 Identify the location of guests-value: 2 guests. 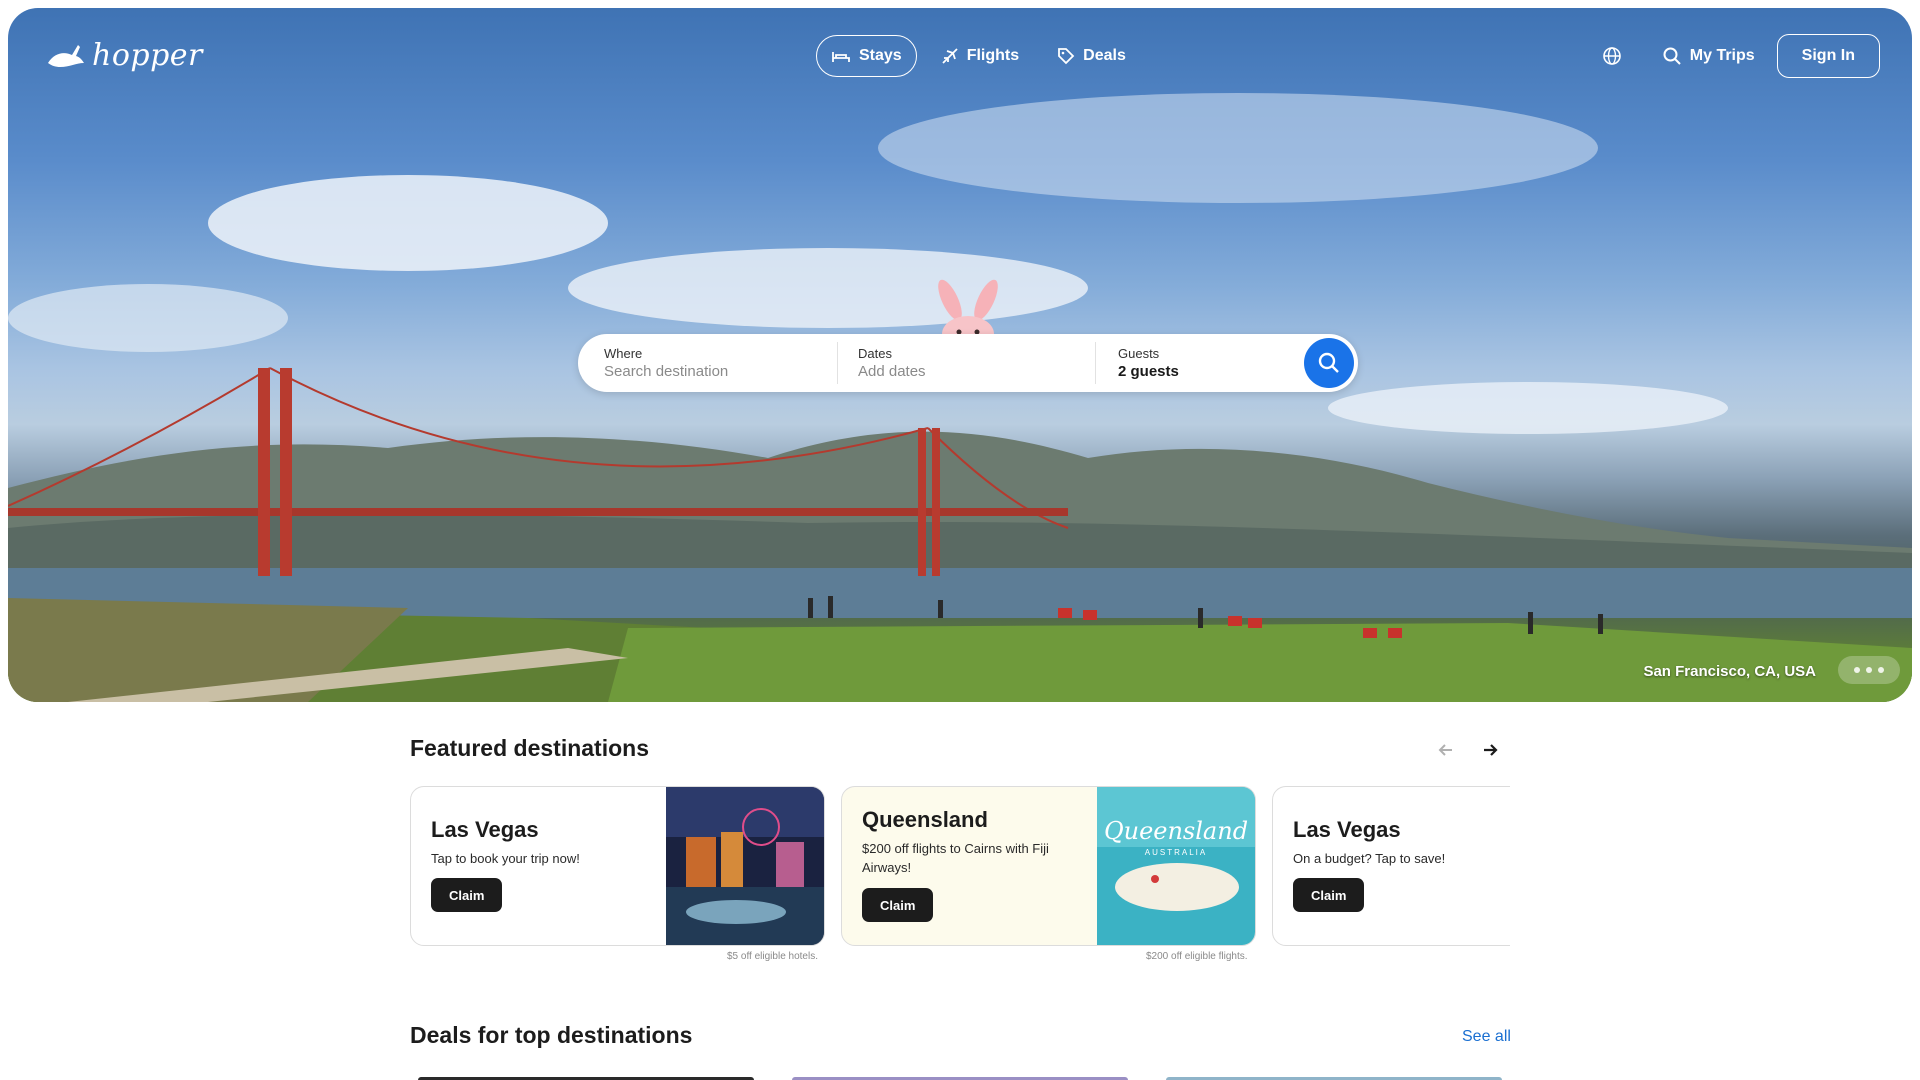
(1194, 371).